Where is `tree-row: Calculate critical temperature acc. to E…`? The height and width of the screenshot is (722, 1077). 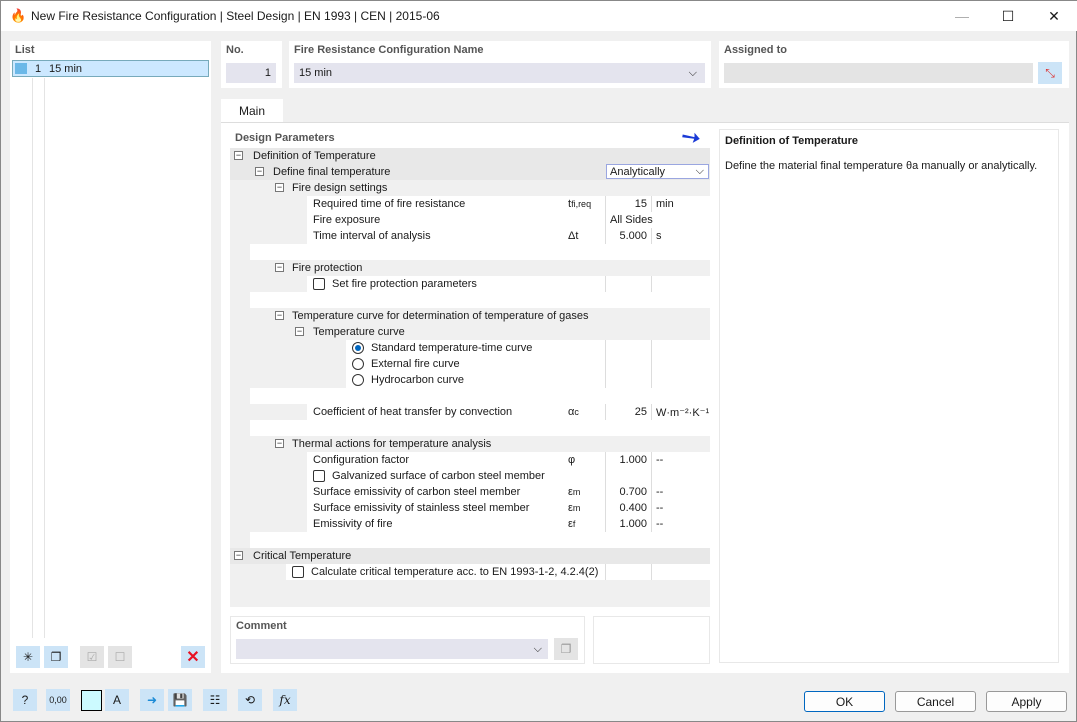 tree-row: Calculate critical temperature acc. to E… is located at coordinates (498, 572).